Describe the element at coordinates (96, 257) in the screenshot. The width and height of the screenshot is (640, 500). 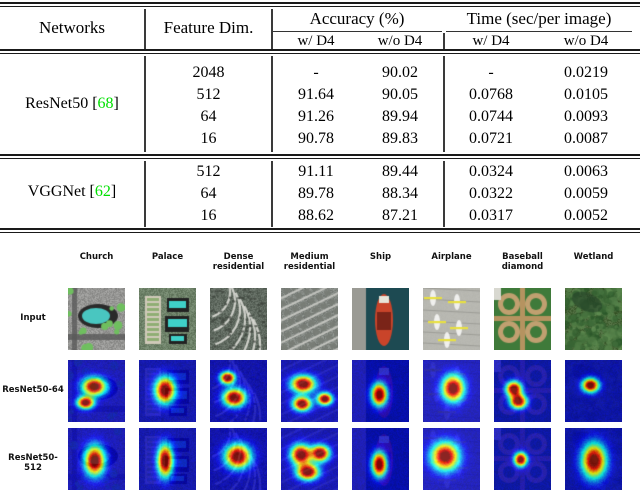
I see `figure-column-title: Church` at that location.